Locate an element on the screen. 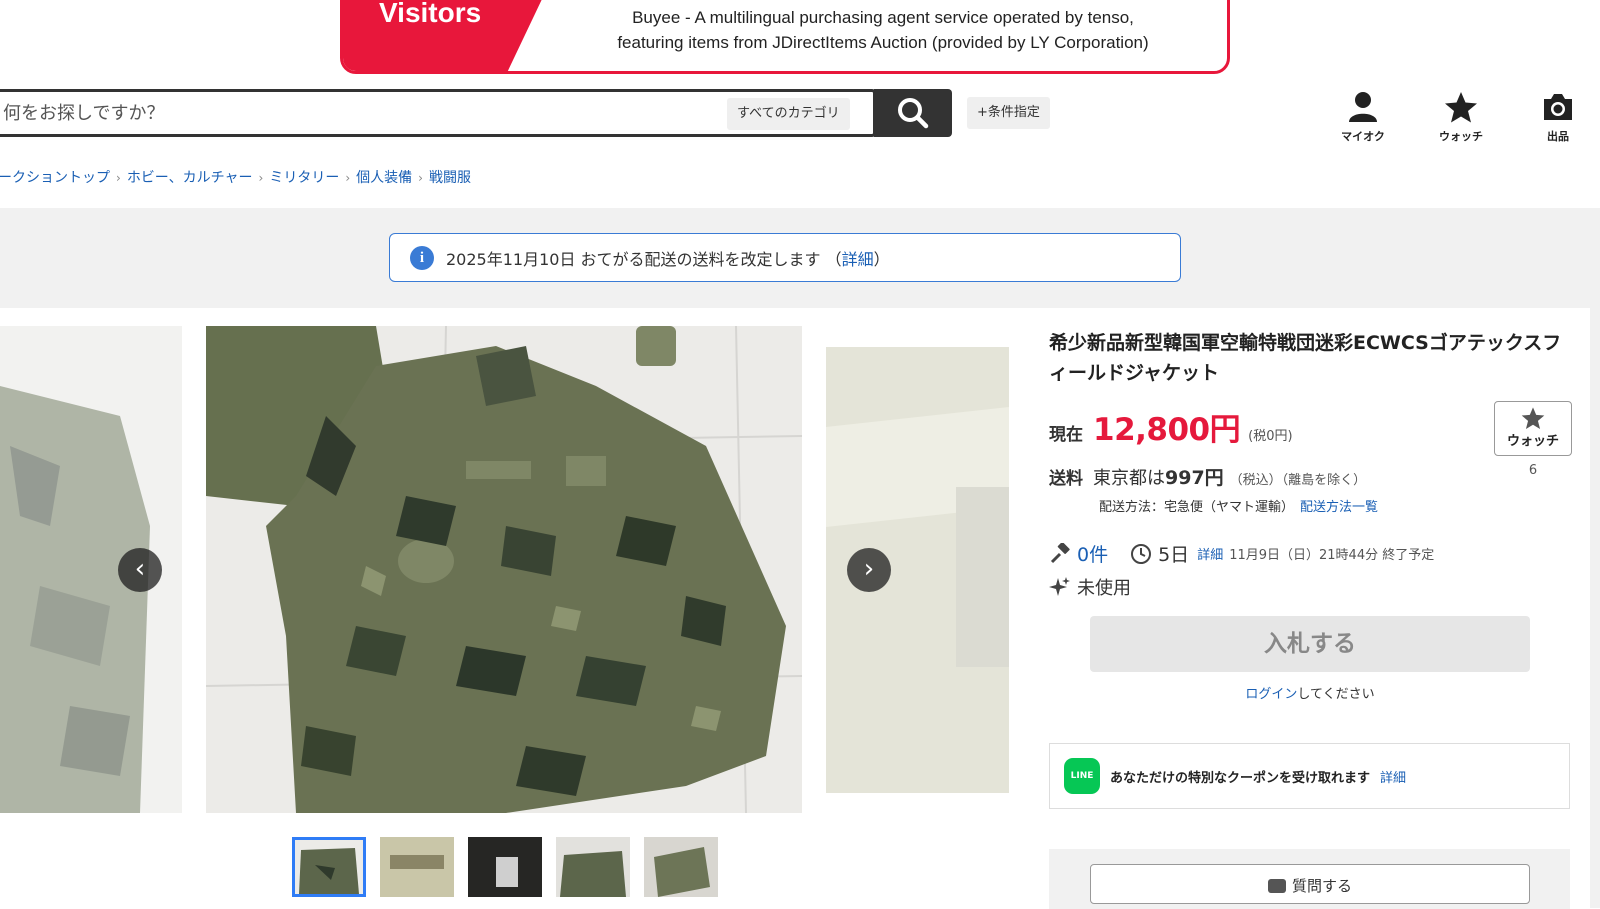 This screenshot has width=1600, height=909. watch-list-link: ウォッチ is located at coordinates (1461, 117).